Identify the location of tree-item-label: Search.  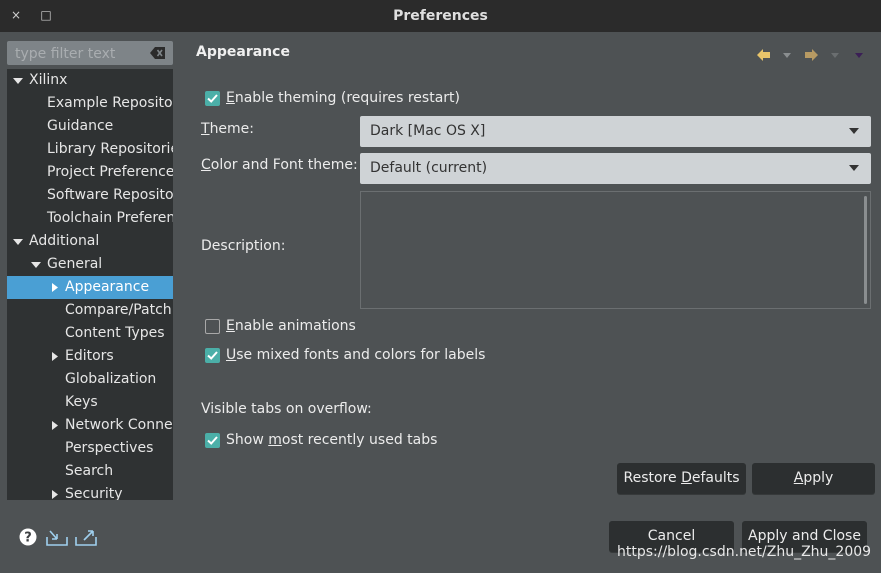
(89, 471).